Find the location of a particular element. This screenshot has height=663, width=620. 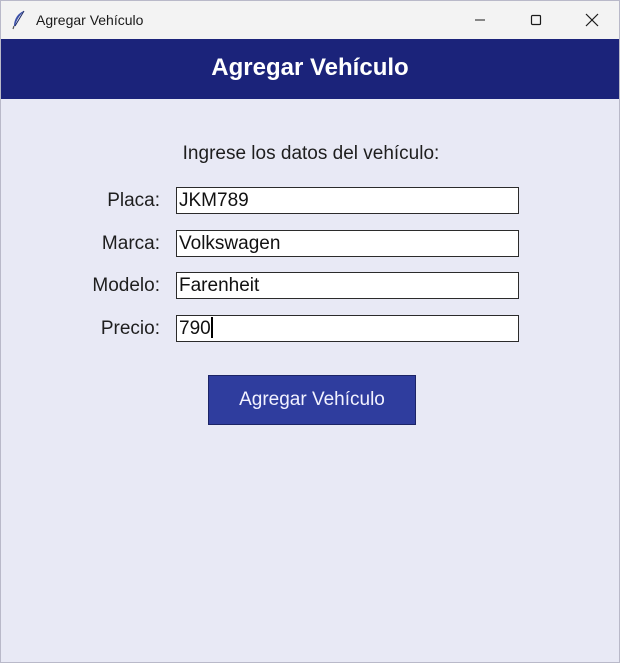

close-button is located at coordinates (592, 20).